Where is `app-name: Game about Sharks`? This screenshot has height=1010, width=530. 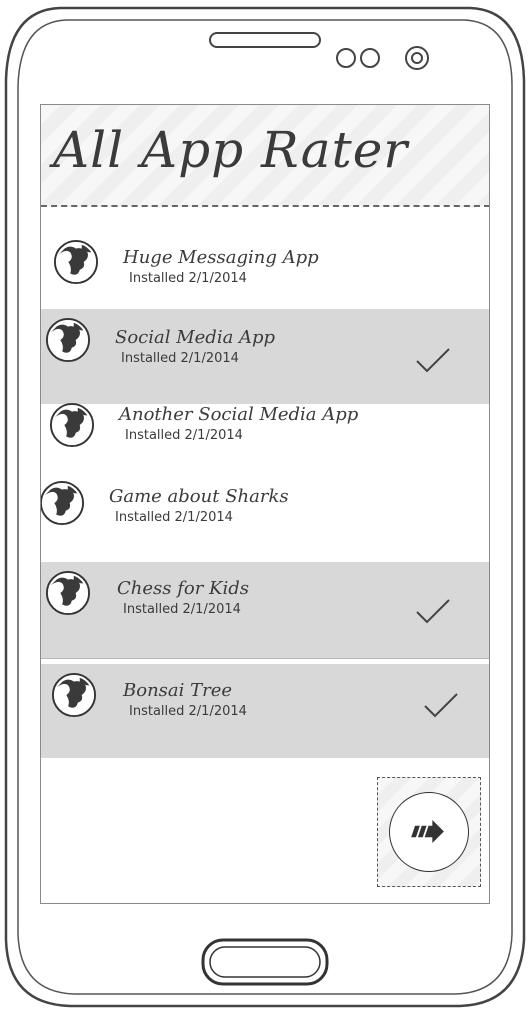
app-name: Game about Sharks is located at coordinates (199, 496).